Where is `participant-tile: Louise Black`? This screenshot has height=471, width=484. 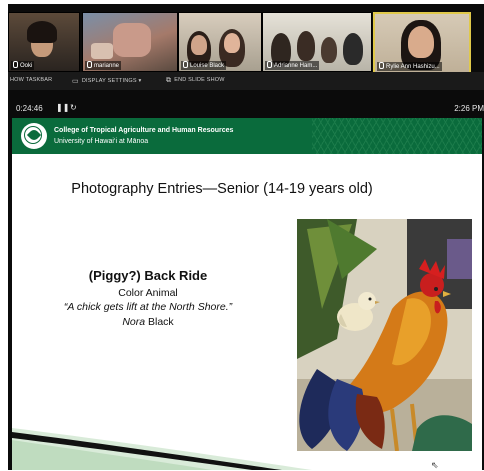 participant-tile: Louise Black is located at coordinates (220, 42).